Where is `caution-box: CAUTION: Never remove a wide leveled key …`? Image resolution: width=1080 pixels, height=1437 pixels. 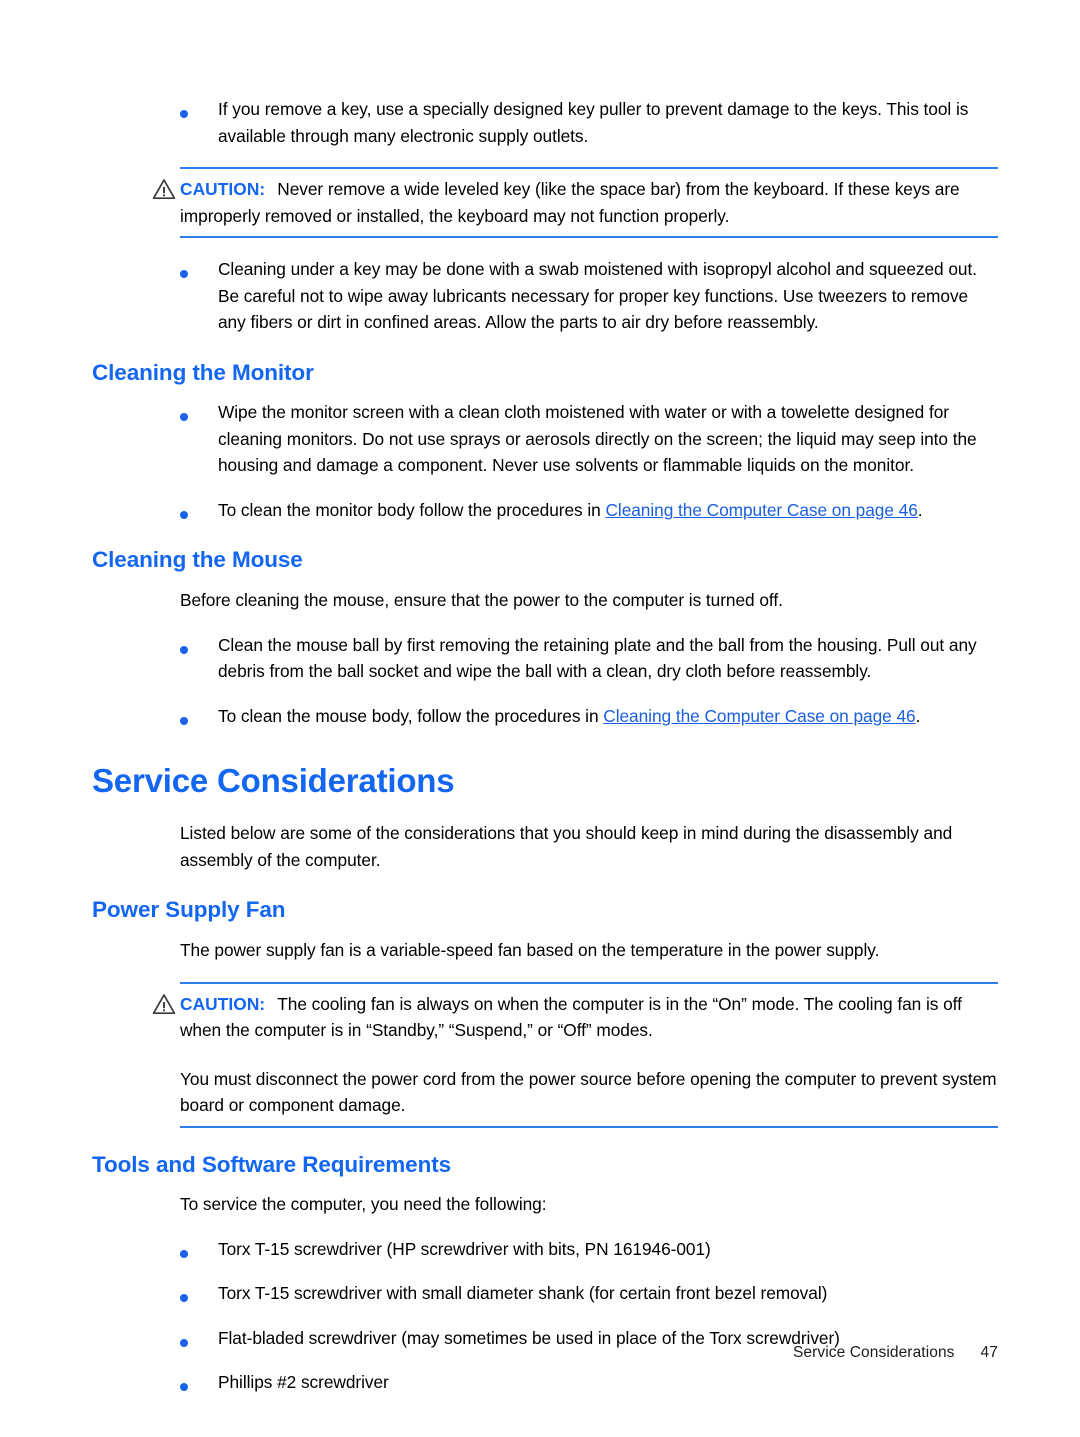
caution-box: CAUTION: Never remove a wide leveled key … is located at coordinates (589, 202).